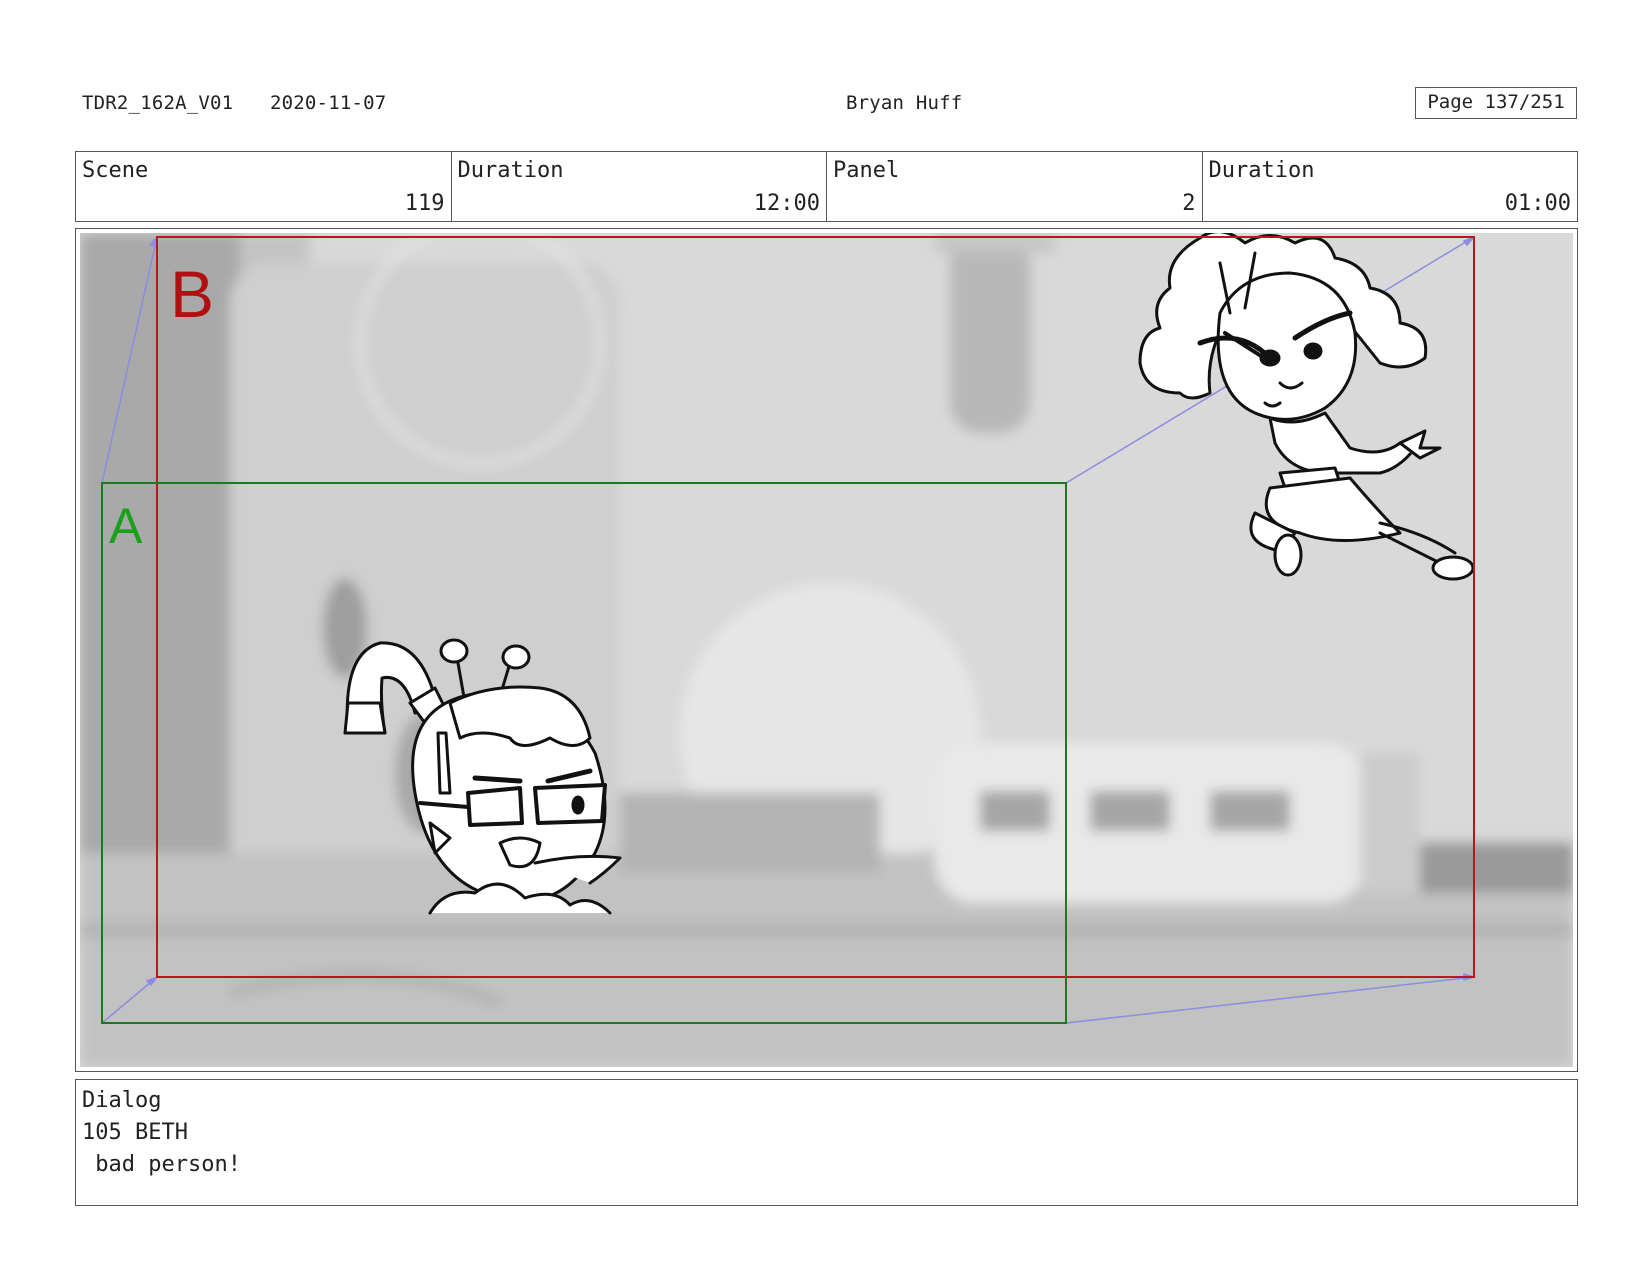 This screenshot has width=1648, height=1276. I want to click on panel-duration-cell: Duration 01:00, so click(1390, 186).